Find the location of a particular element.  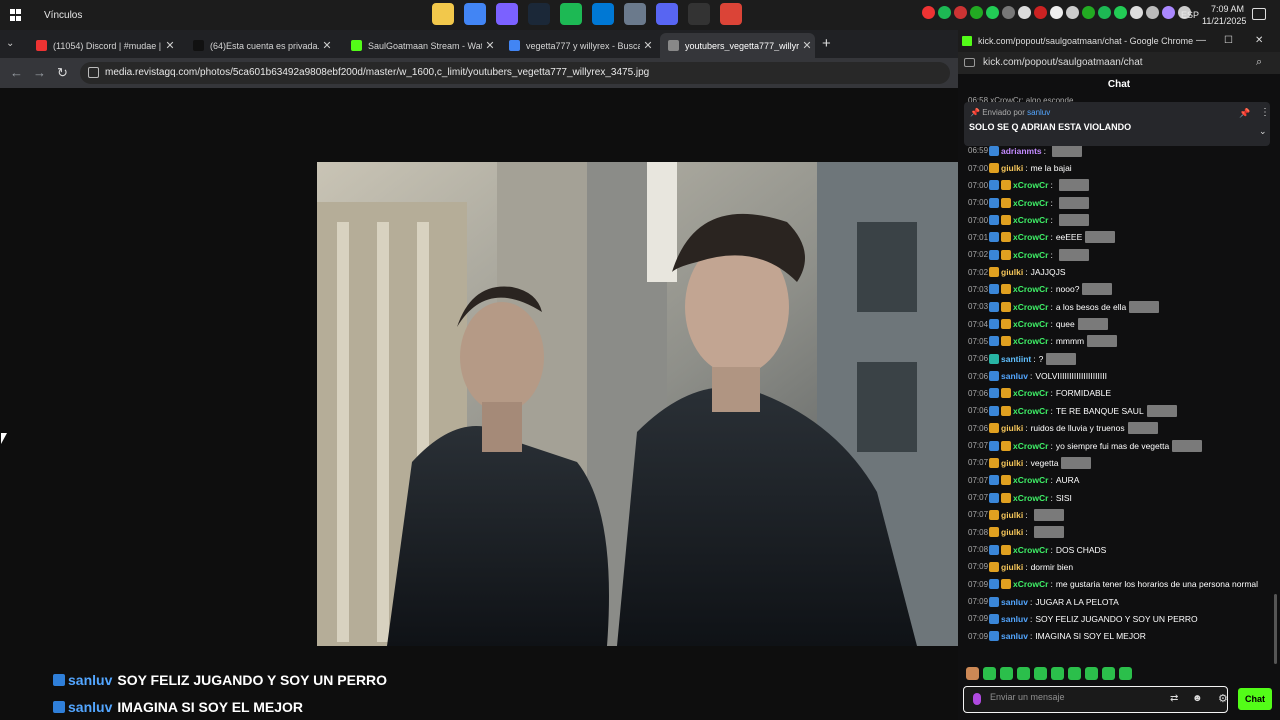

translate-icon: ⇄ is located at coordinates (1174, 698).